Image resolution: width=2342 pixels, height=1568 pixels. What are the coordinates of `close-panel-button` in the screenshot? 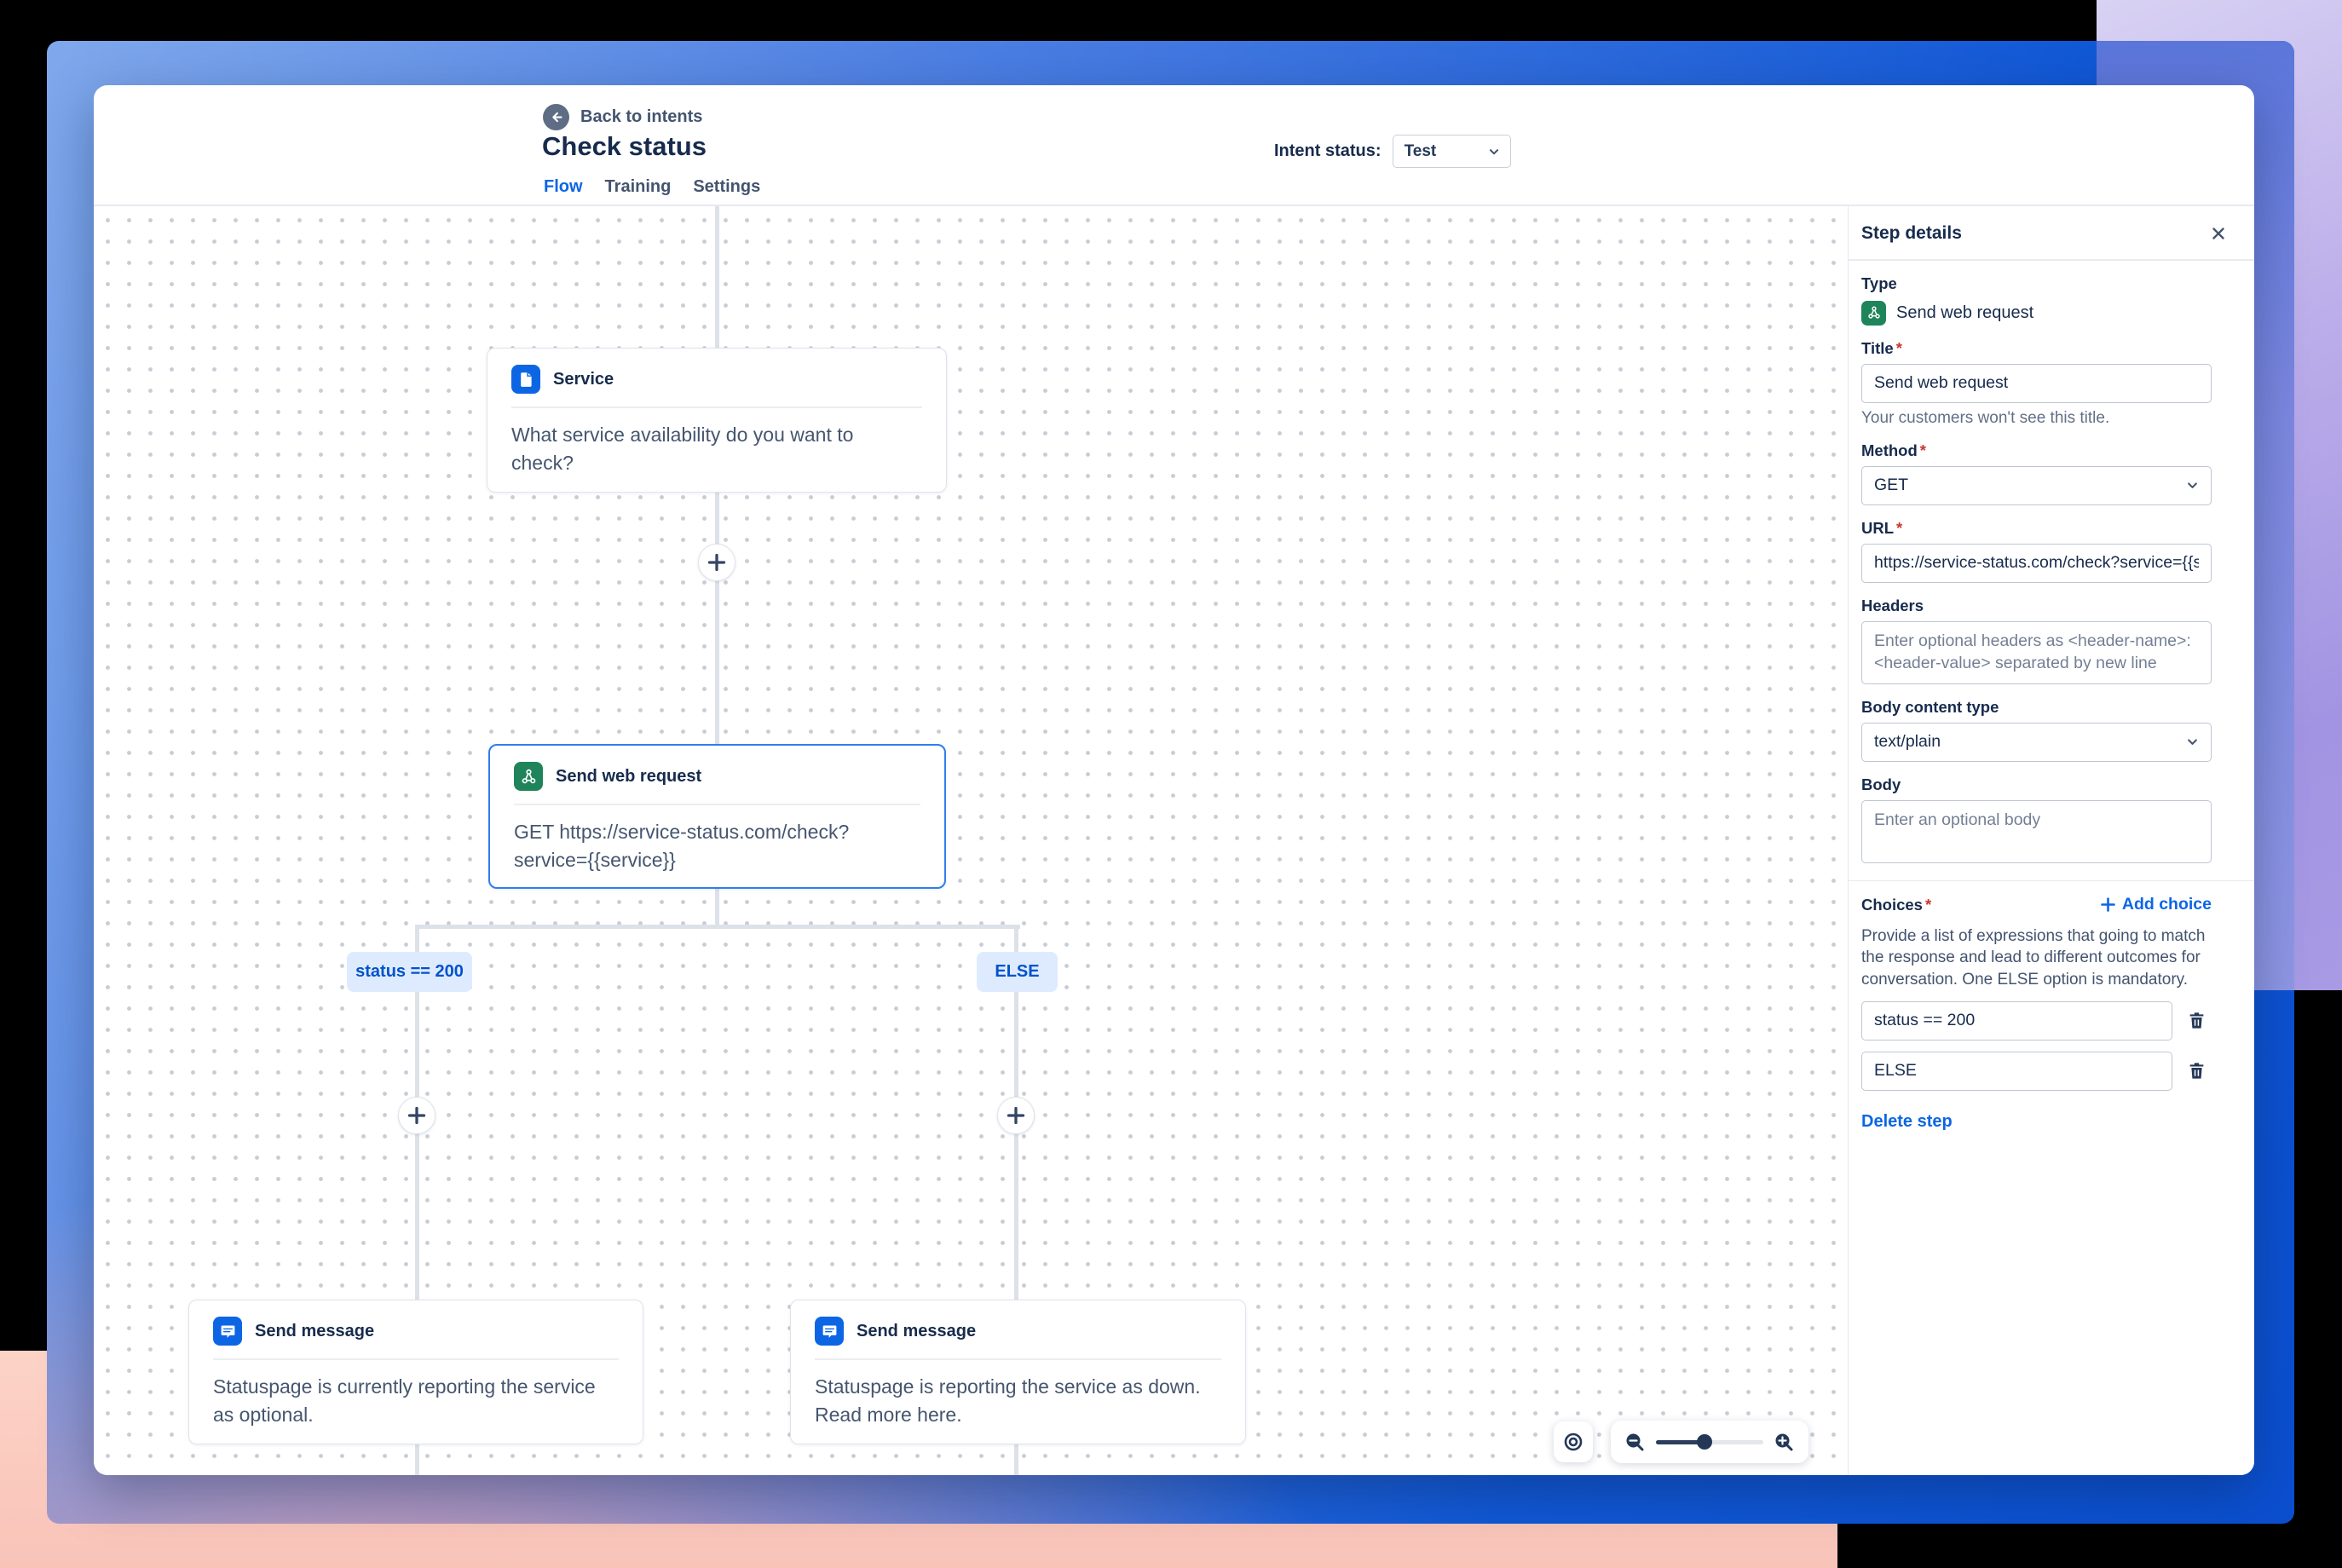 It's located at (2218, 233).